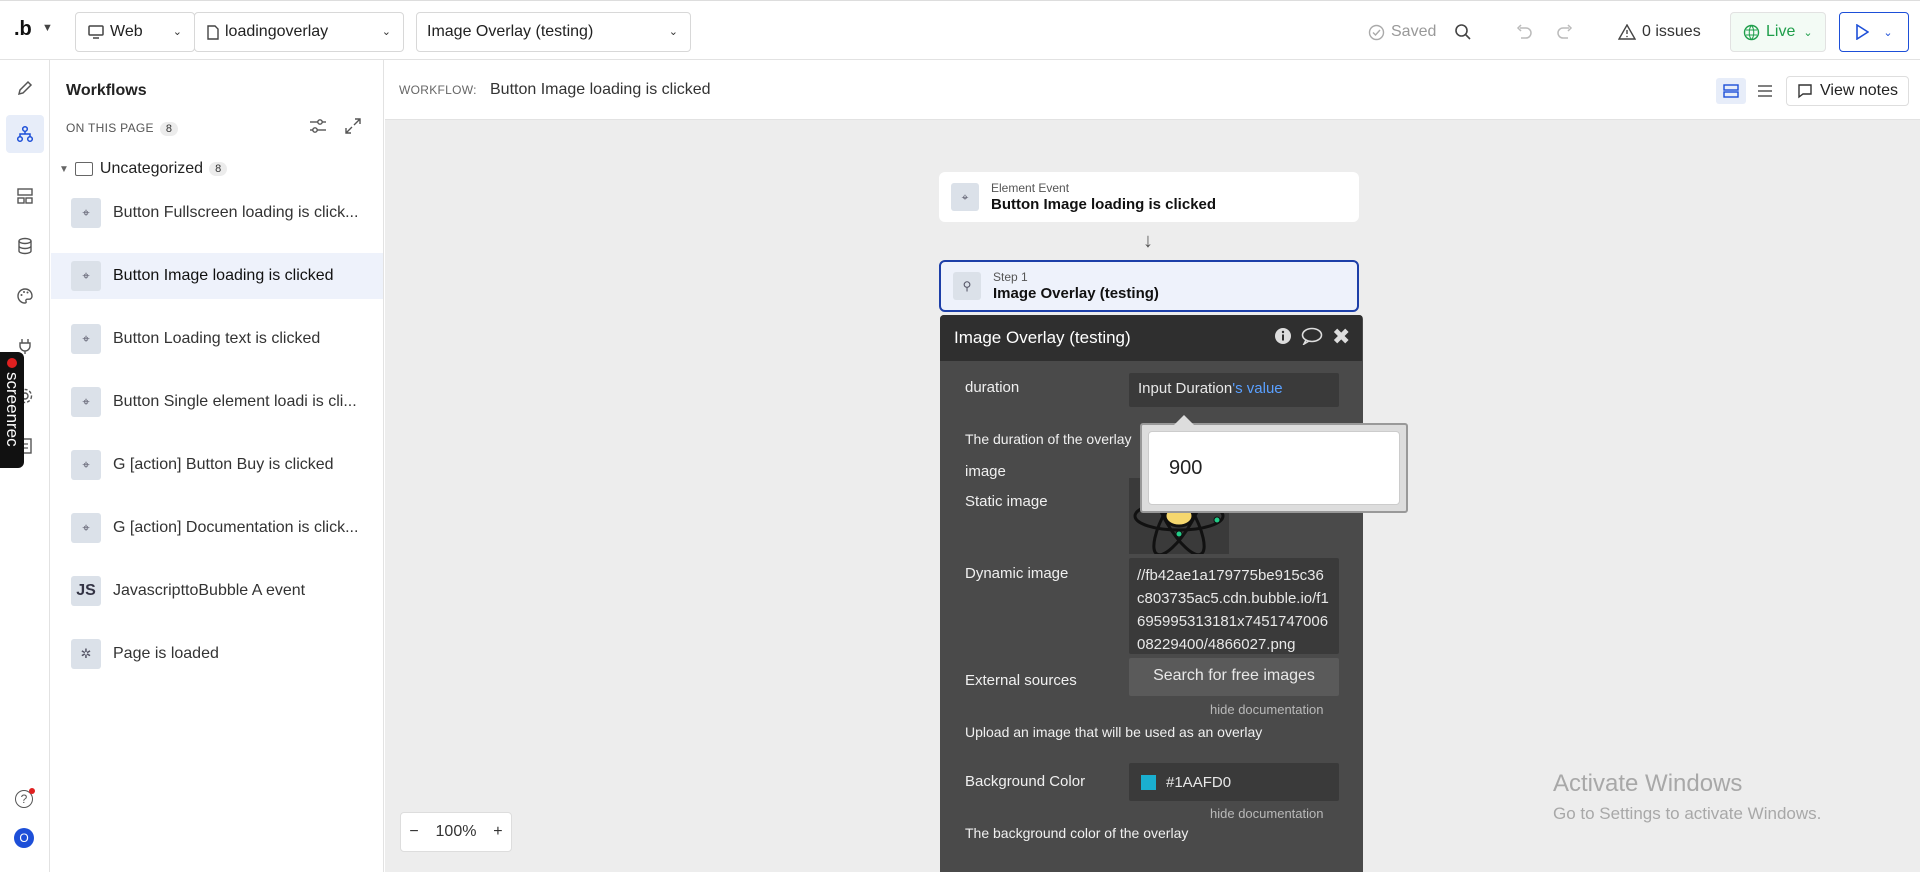 This screenshot has width=1920, height=872. I want to click on duration-value-suffix: 's value, so click(1257, 388).